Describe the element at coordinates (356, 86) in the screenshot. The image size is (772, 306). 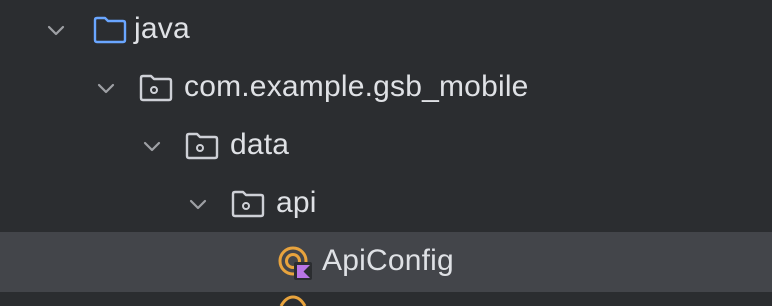
I see `tree-row-label: com.example.gsb_mobile` at that location.